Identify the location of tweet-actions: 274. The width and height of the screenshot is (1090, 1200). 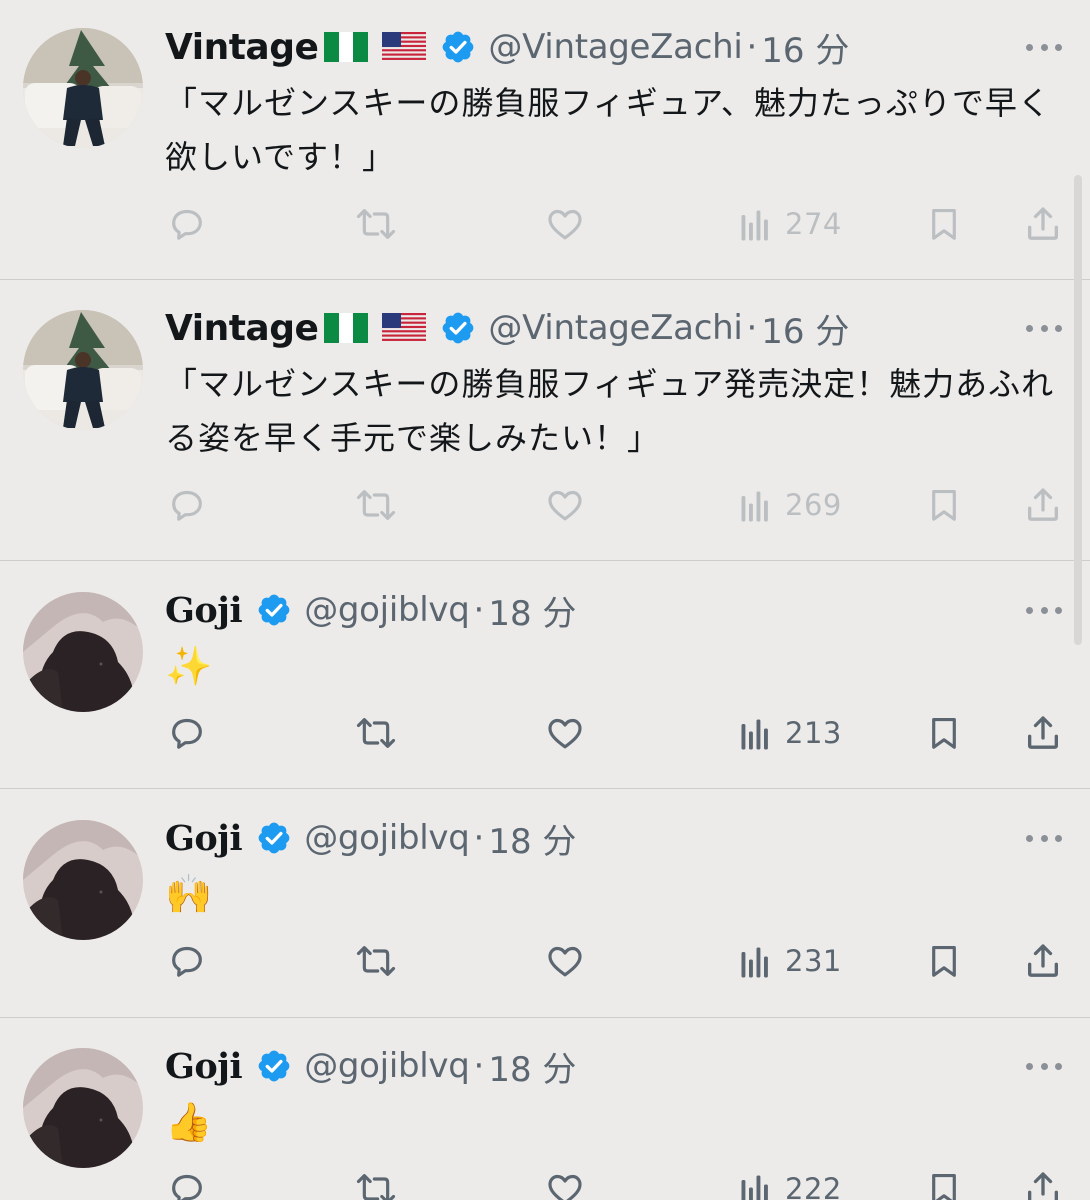
(545, 224).